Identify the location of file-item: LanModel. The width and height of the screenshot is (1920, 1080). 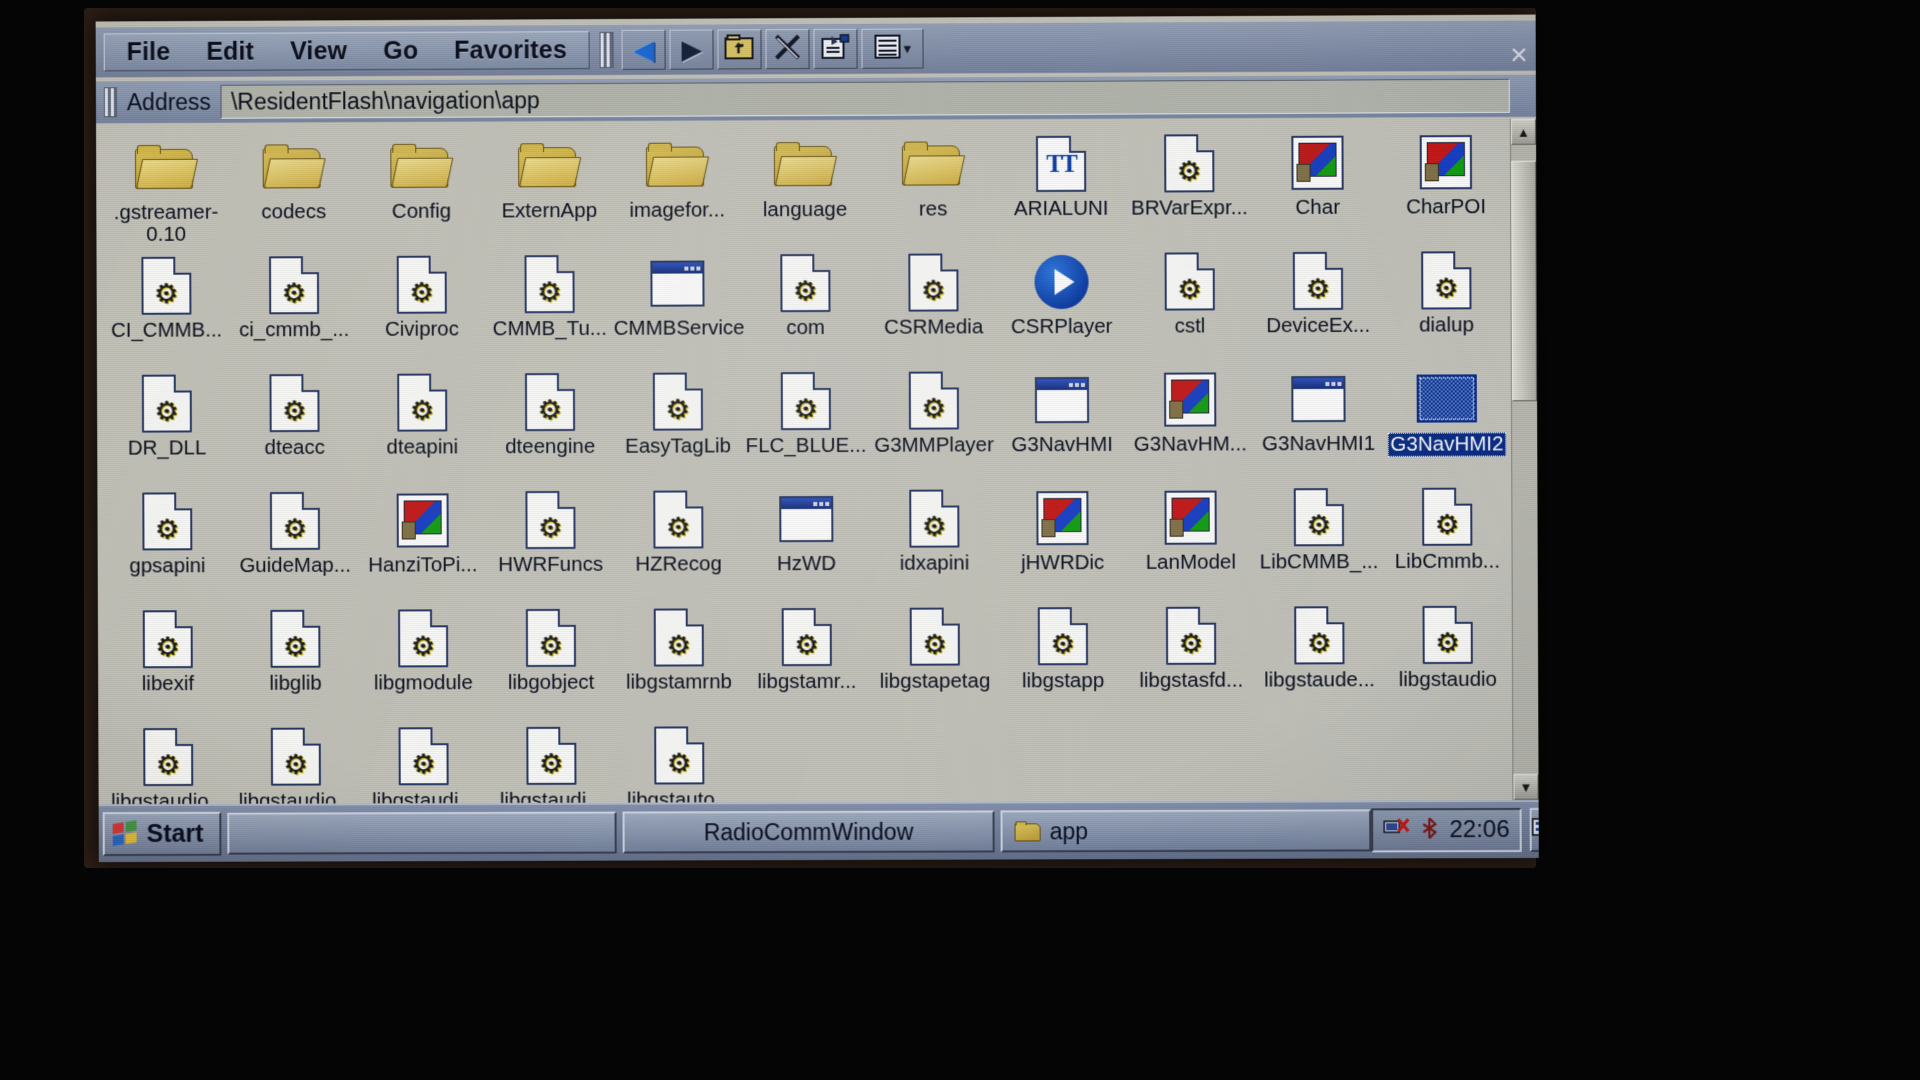
(1190, 539).